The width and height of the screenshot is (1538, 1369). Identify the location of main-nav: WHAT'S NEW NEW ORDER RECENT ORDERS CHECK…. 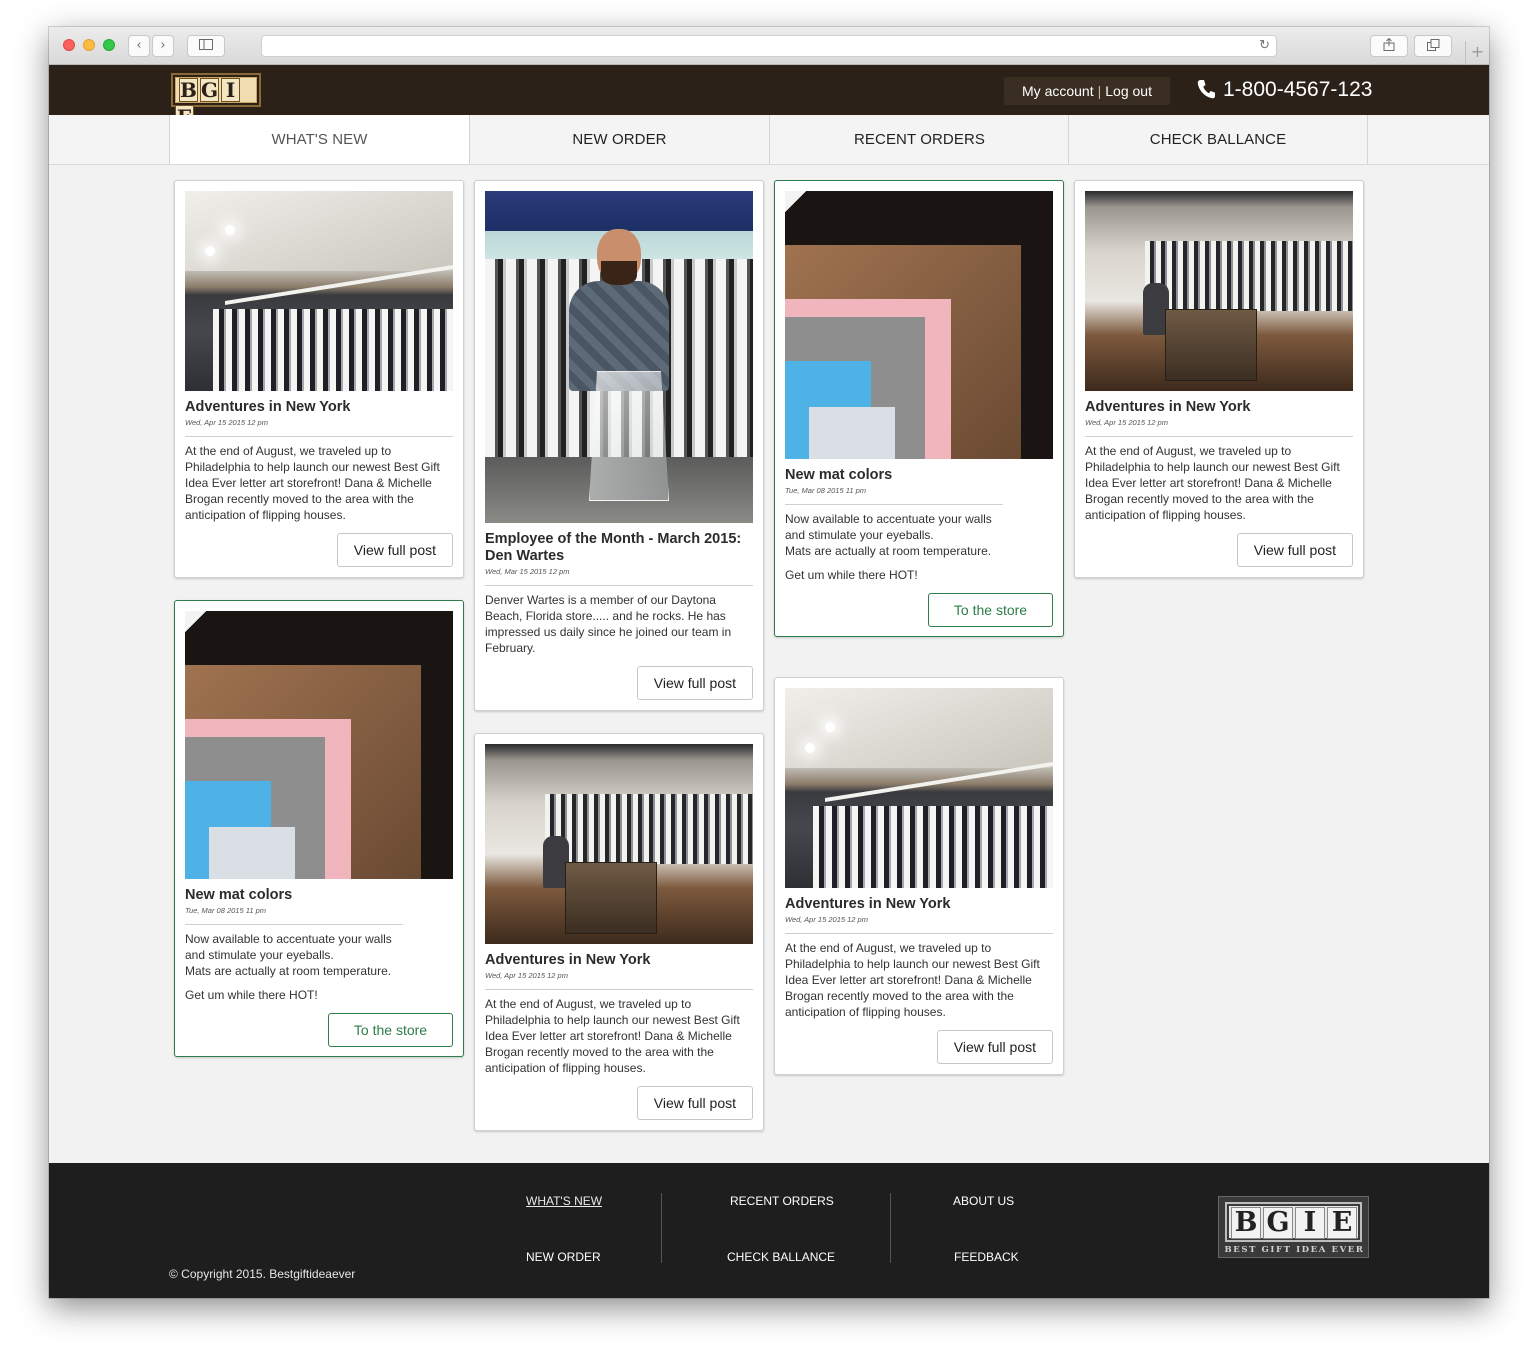
(769, 140).